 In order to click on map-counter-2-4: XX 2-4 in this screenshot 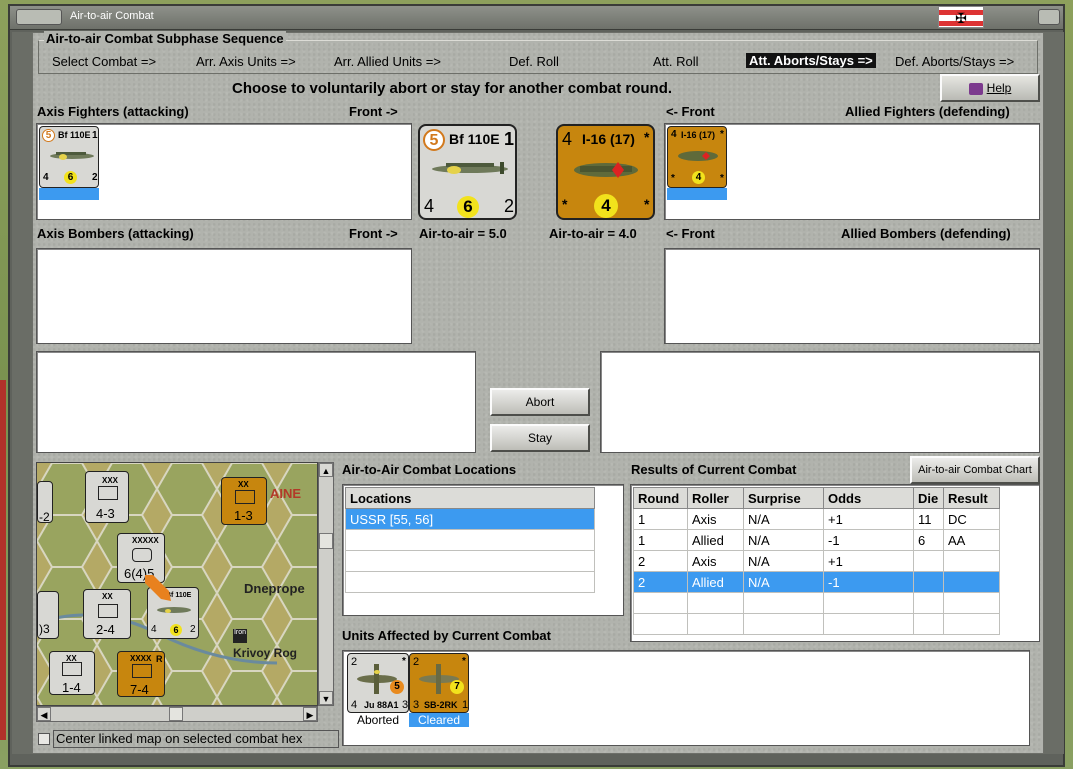, I will do `click(107, 614)`.